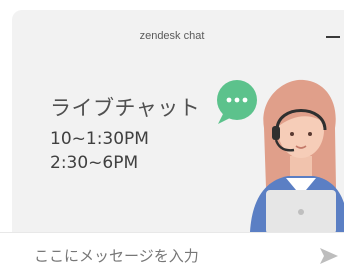  Describe the element at coordinates (125, 108) in the screenshot. I see `banner-title: ライブチャット` at that location.